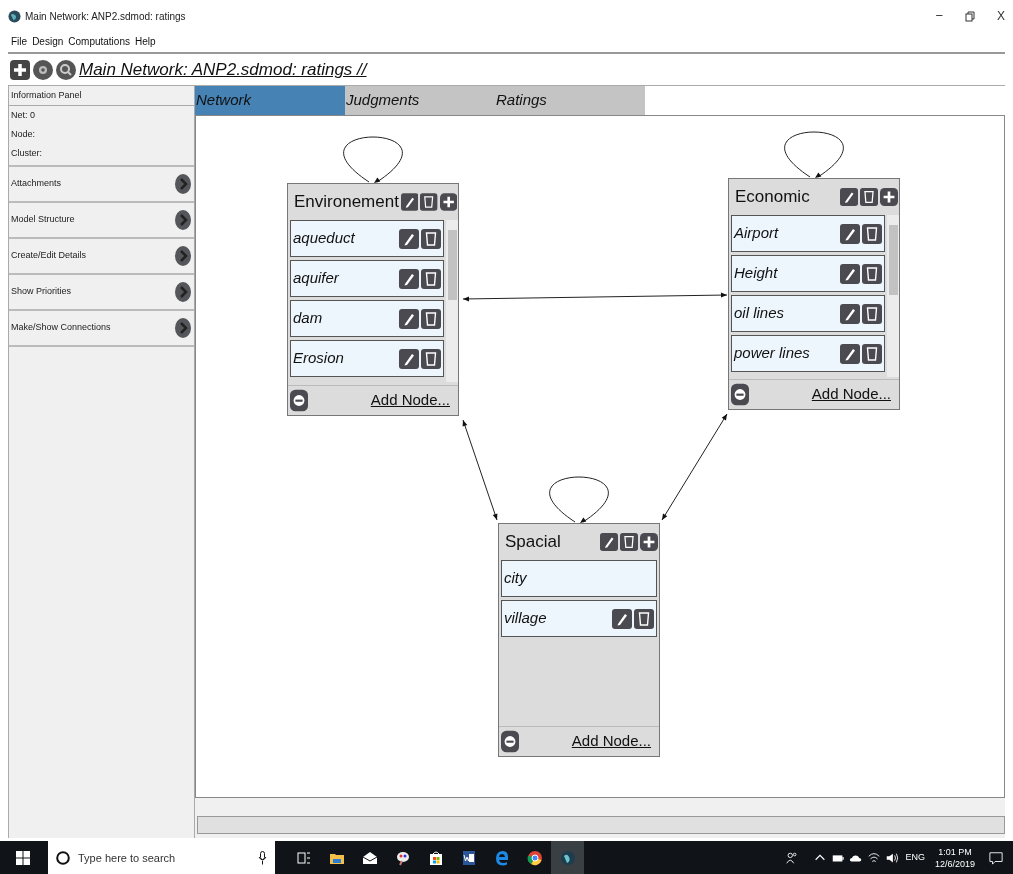  Describe the element at coordinates (468, 858) in the screenshot. I see `document-icon` at that location.